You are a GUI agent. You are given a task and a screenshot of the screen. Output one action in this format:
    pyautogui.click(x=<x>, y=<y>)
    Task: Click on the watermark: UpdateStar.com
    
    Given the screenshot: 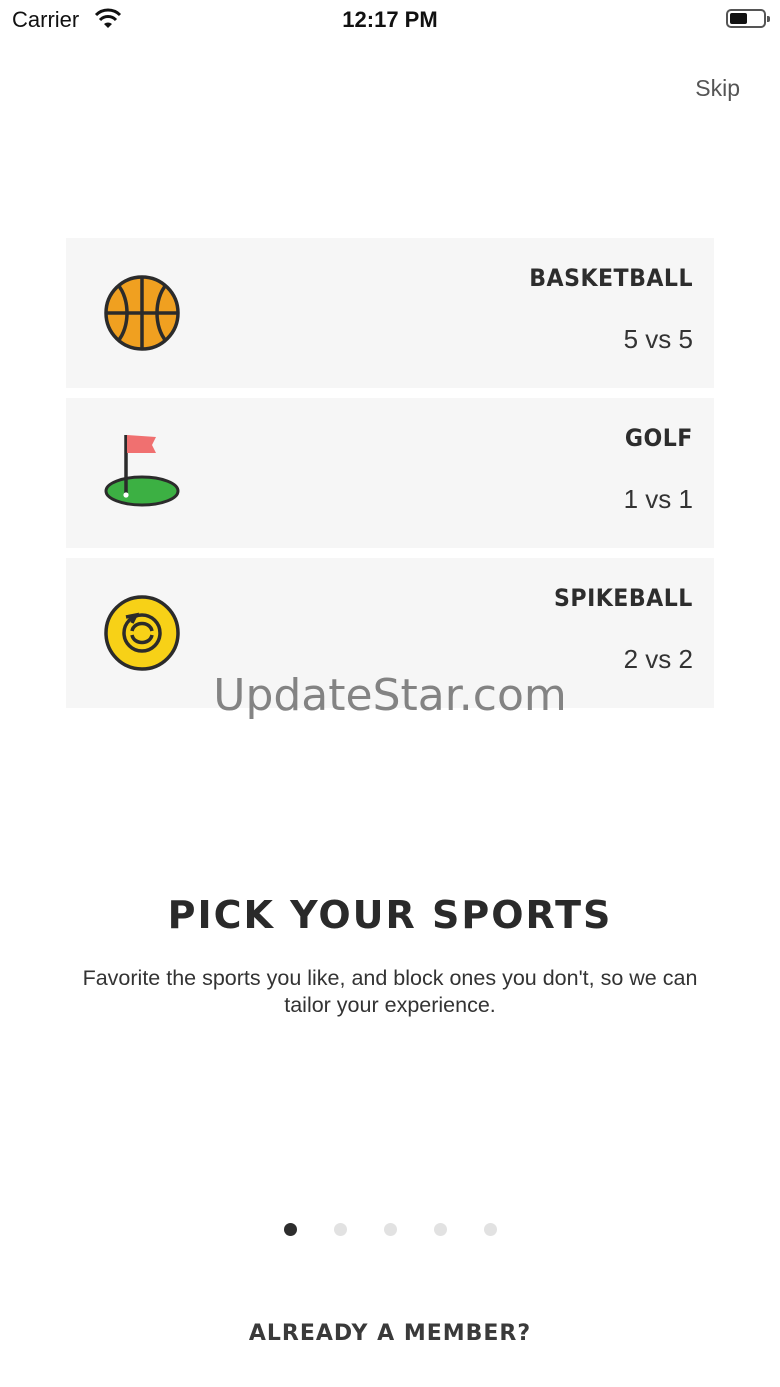 What is the action you would take?
    pyautogui.click(x=390, y=695)
    